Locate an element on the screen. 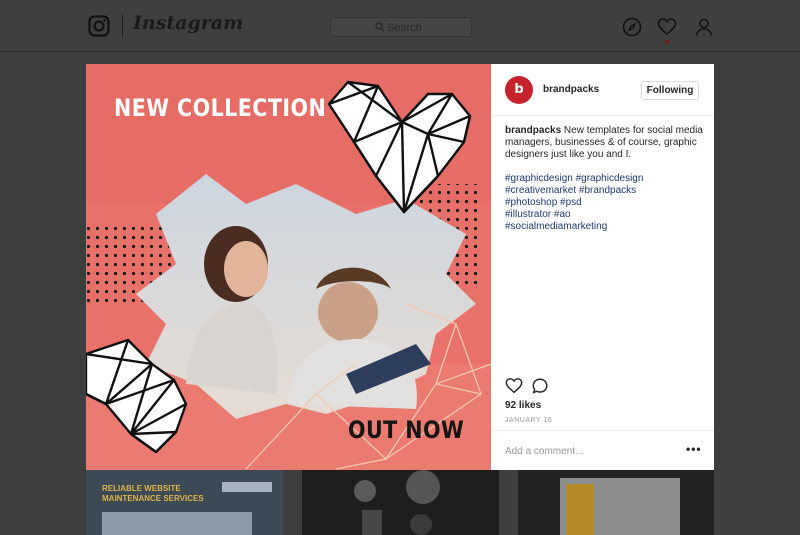 This screenshot has width=800, height=535. instagram-camera-icon is located at coordinates (99, 26).